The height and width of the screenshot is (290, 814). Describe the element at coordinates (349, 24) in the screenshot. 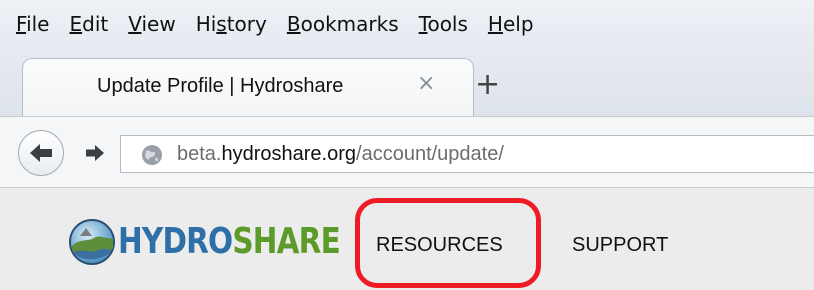

I see `menu-bookmarks-label: ookmarks` at that location.